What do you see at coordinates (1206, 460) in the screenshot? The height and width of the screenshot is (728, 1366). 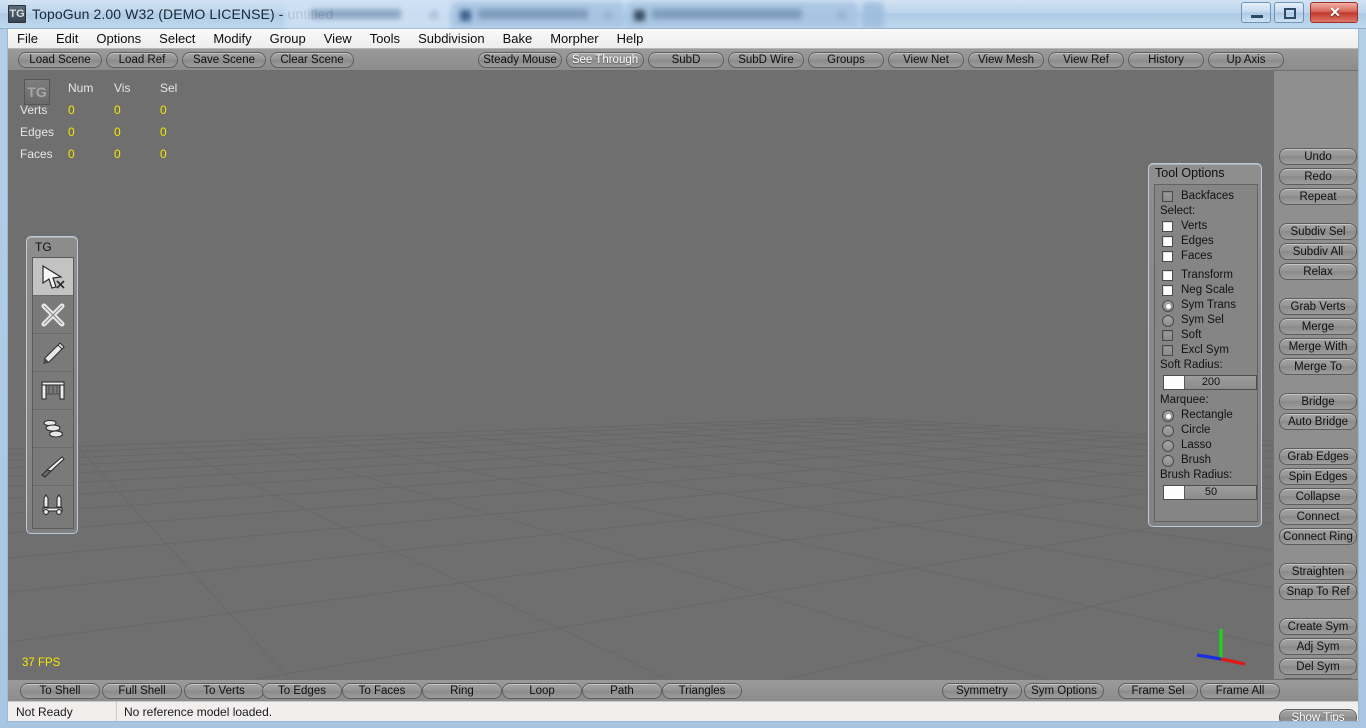 I see `option-marquee-brush: Brush` at bounding box center [1206, 460].